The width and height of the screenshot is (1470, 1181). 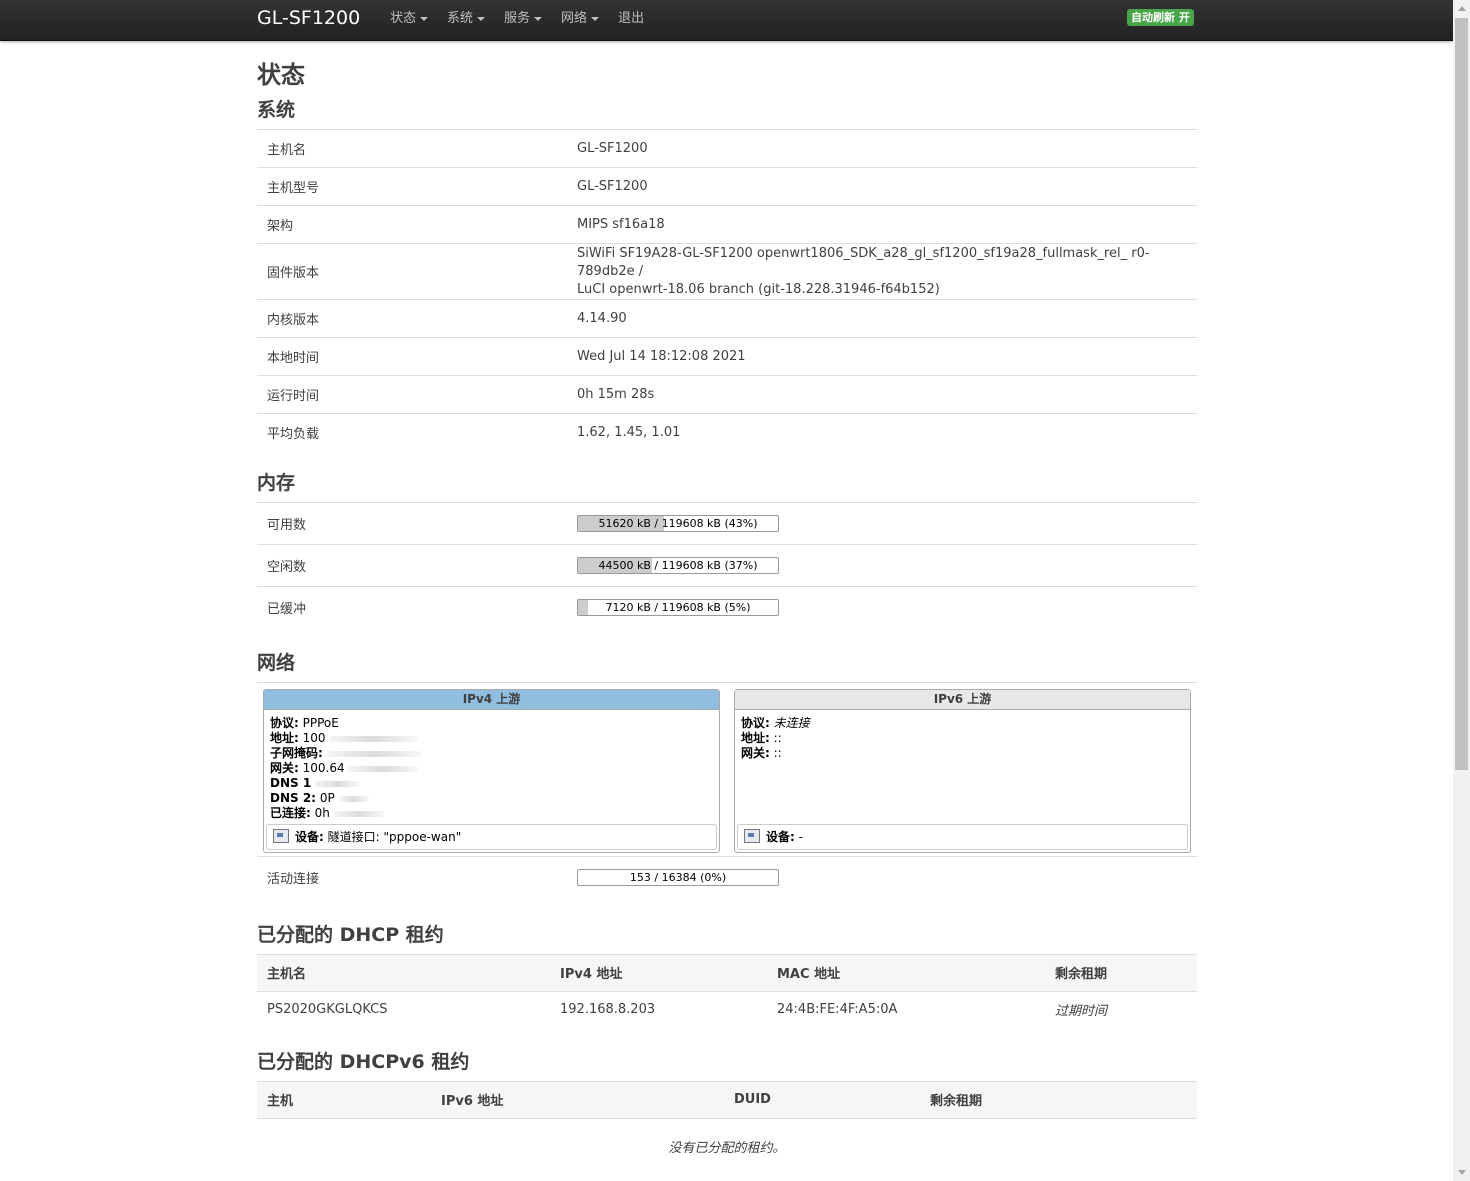 What do you see at coordinates (678, 523) in the screenshot?
I see `memory-available-bar: 51620 kB / 119608 kB (43%)` at bounding box center [678, 523].